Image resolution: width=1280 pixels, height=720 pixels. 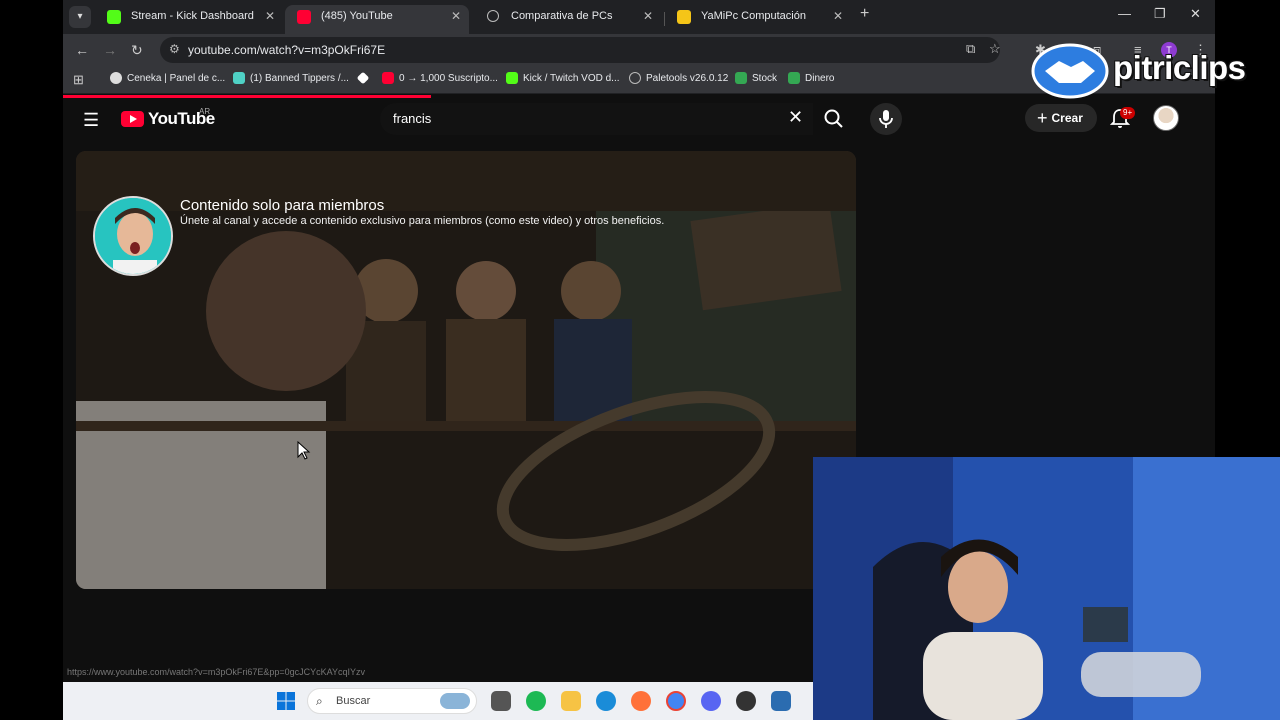 What do you see at coordinates (501, 701) in the screenshot?
I see `task-view-icon` at bounding box center [501, 701].